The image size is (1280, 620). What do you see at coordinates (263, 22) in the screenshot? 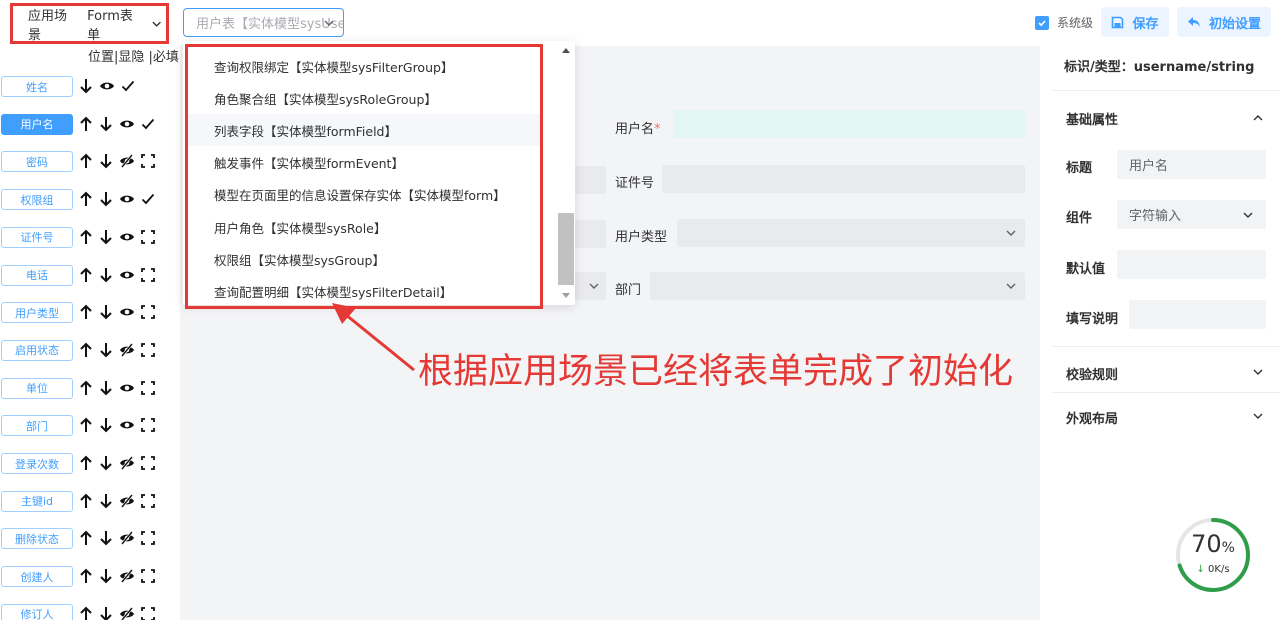
I see `model-select: 用户表【实体模型sysUser】` at bounding box center [263, 22].